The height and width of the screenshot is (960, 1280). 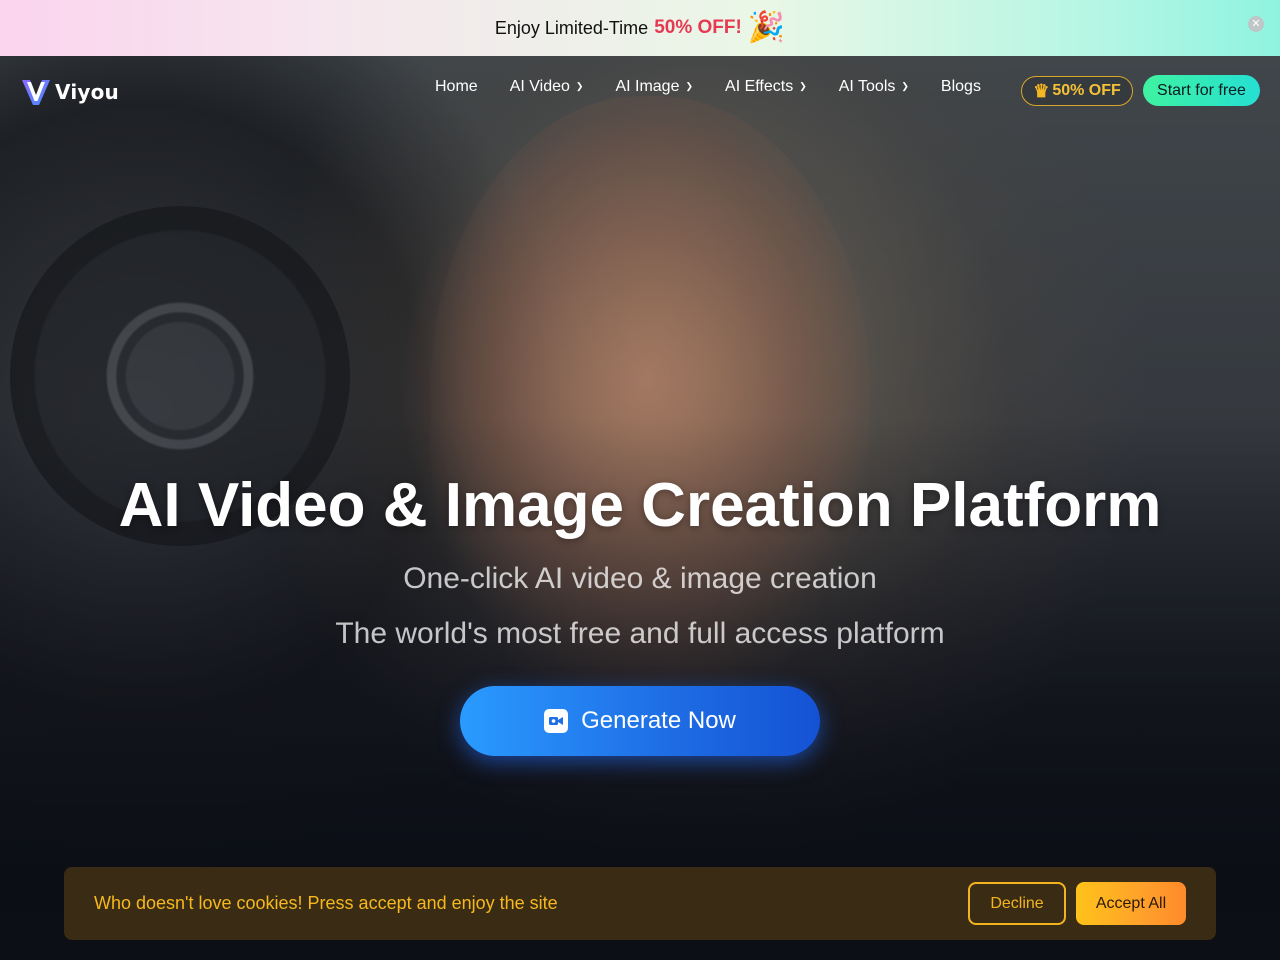 What do you see at coordinates (1041, 90) in the screenshot?
I see `crown-icon: ♛` at bounding box center [1041, 90].